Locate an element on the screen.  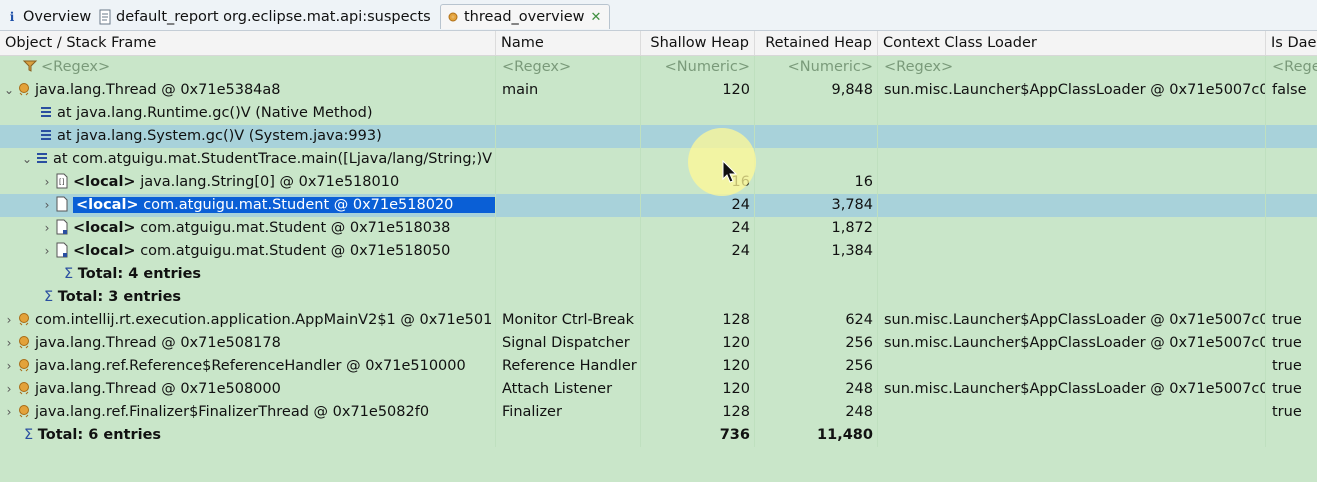
filter-icon is located at coordinates (30, 66).